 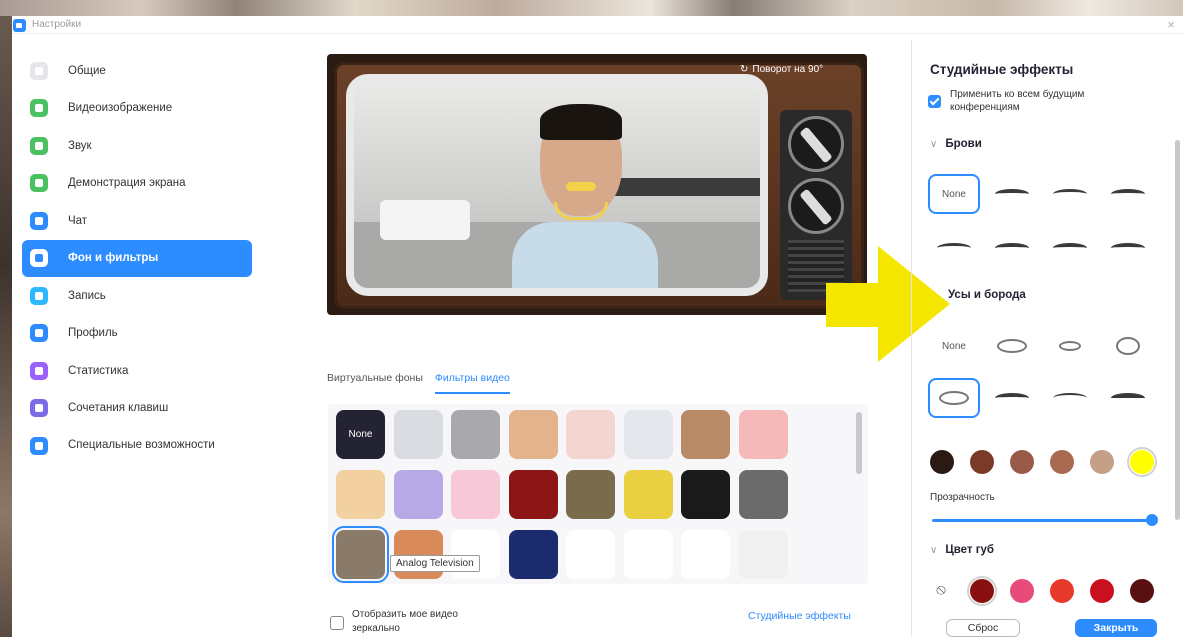 I want to click on background-tabs: Виртуальные фоны Фильтры видео, so click(x=418, y=383).